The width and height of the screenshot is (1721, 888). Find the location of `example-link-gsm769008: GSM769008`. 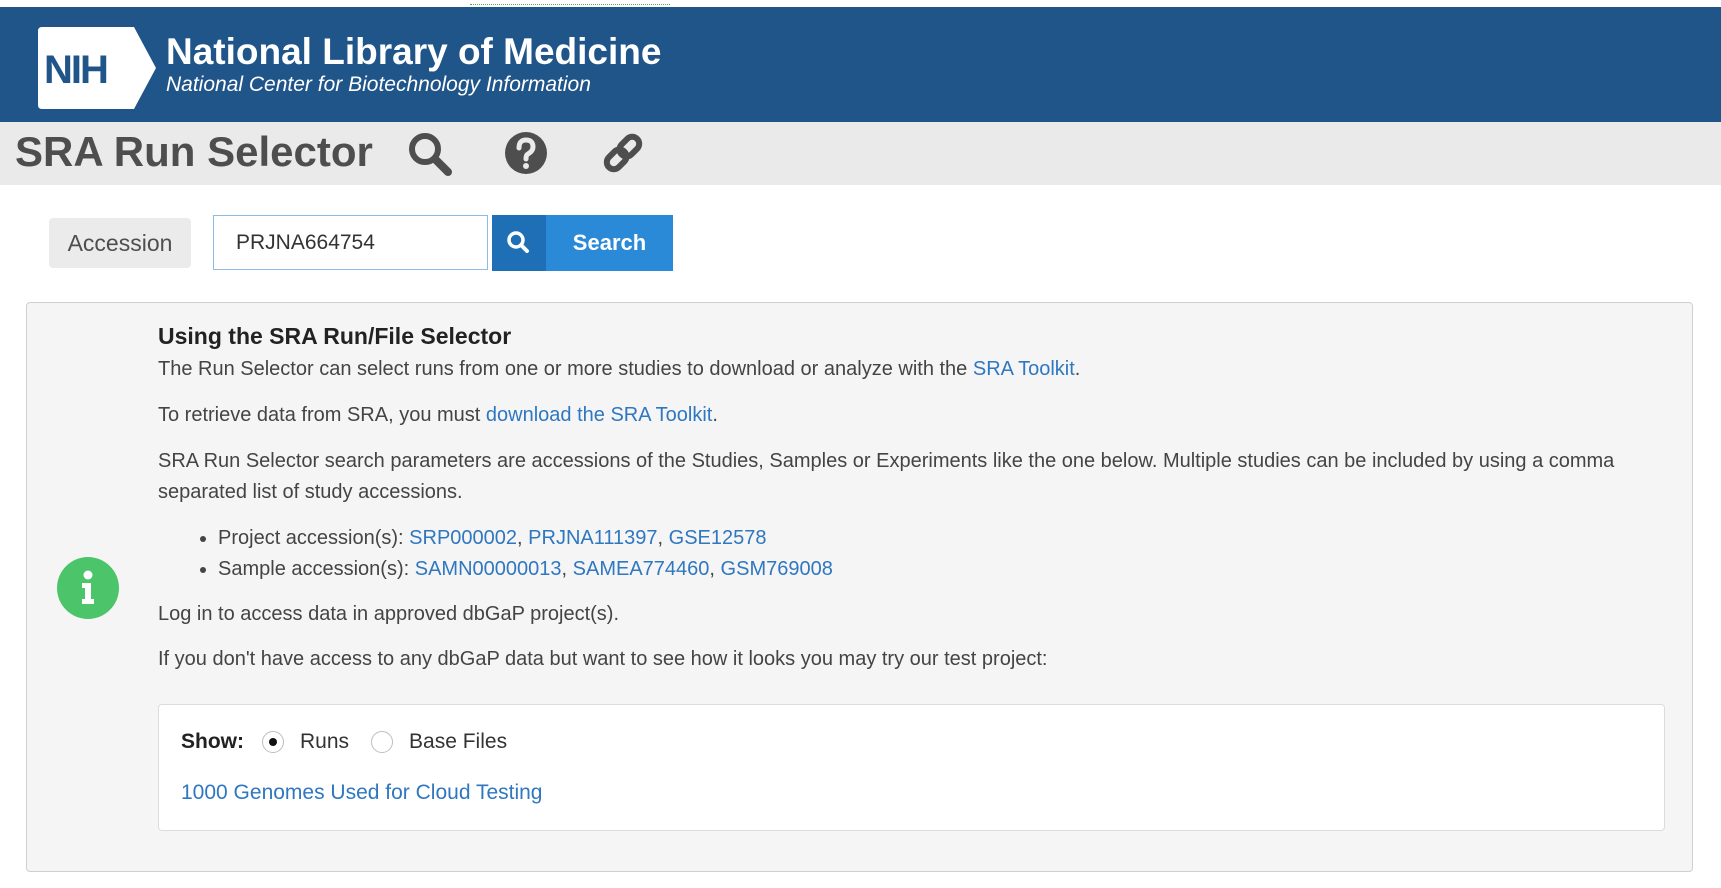

example-link-gsm769008: GSM769008 is located at coordinates (777, 569).